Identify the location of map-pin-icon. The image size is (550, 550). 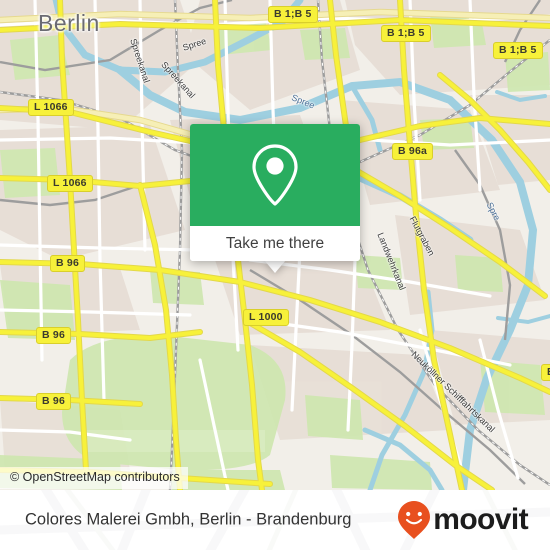
(275, 175).